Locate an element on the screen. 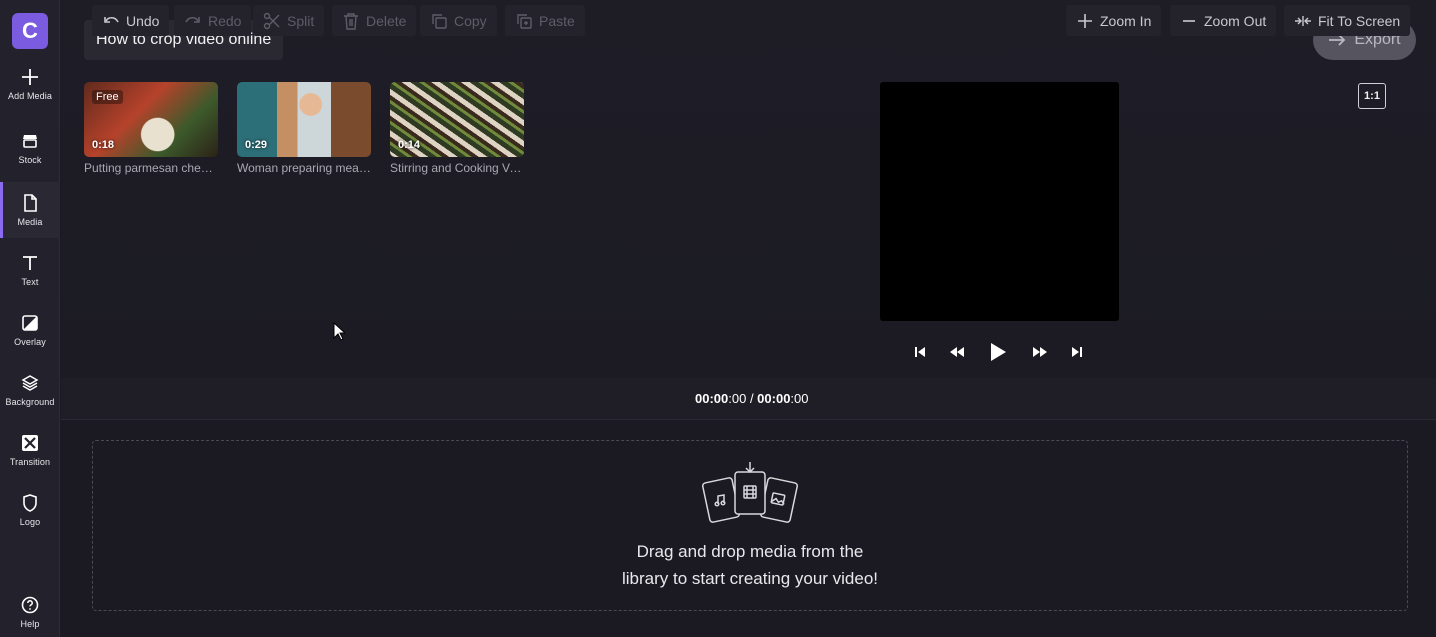 The height and width of the screenshot is (637, 1436). skip-forward-icon is located at coordinates (1077, 352).